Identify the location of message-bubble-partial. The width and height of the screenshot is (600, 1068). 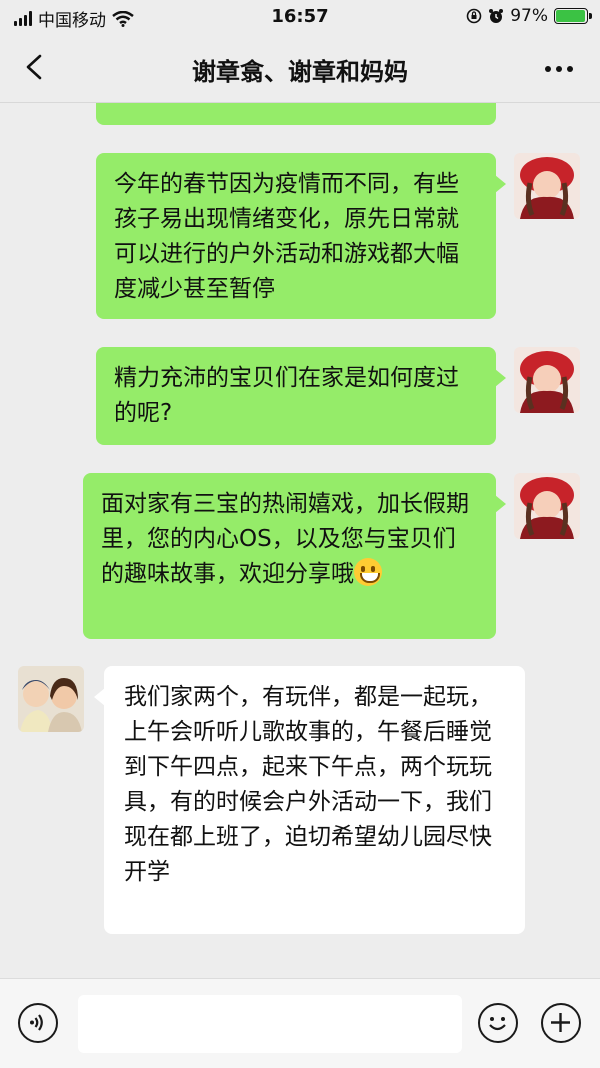
(296, 114).